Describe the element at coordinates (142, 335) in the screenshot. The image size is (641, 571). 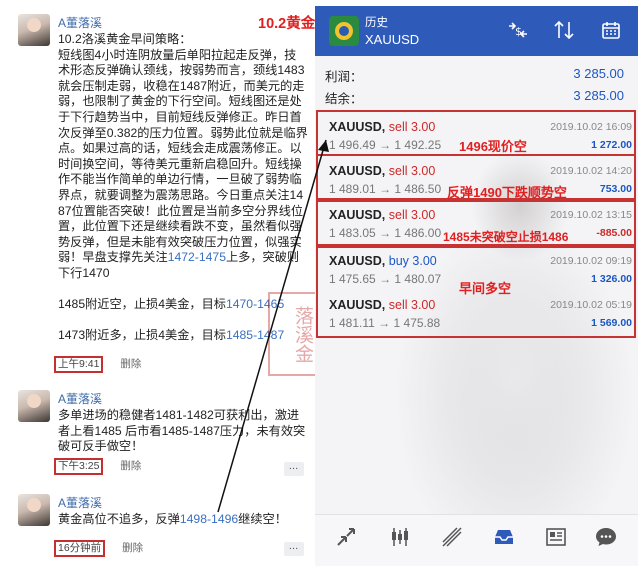
I see `post-text: 1473附近多，止损4美金，目标` at that location.